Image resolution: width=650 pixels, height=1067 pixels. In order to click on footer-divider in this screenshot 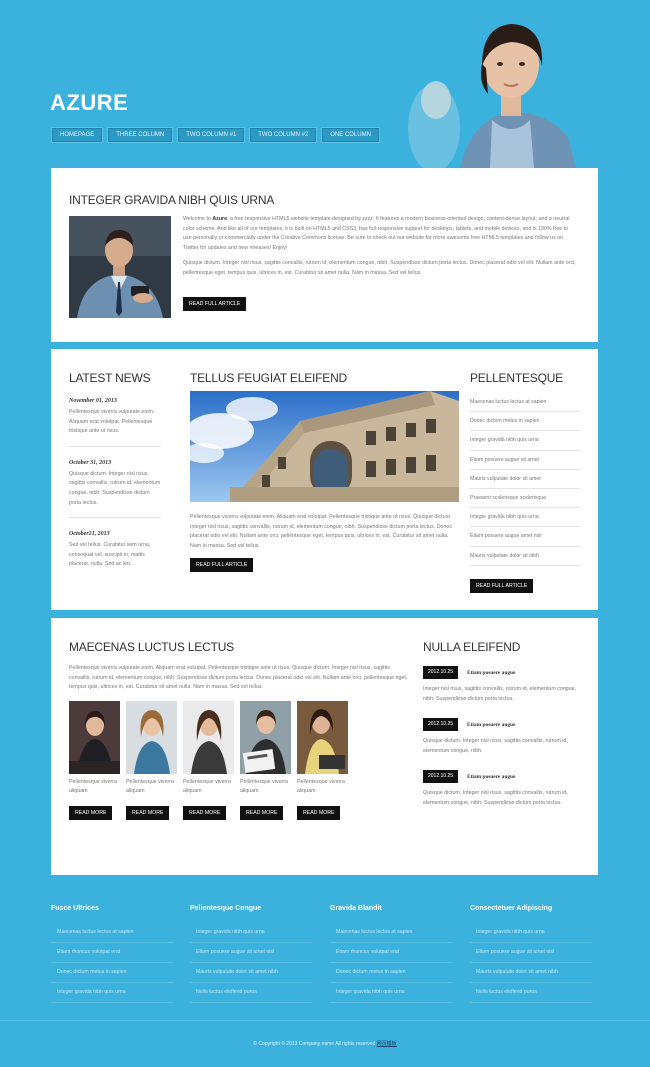, I will do `click(325, 1020)`.